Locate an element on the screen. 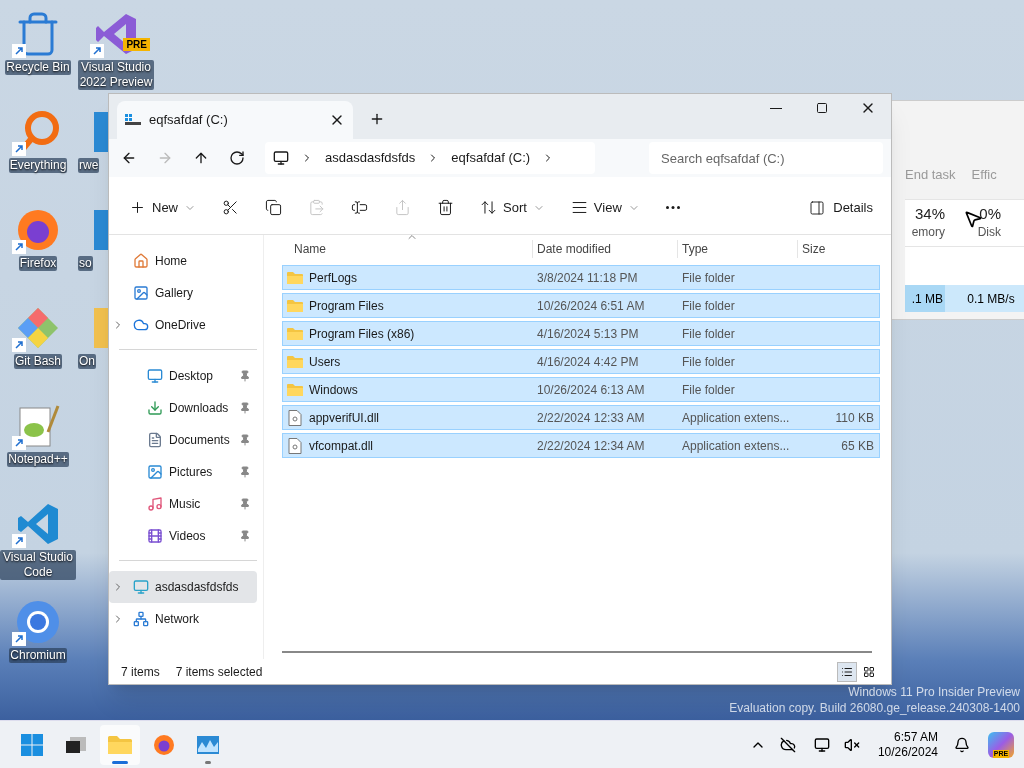  breadcrumb: eqfsafdaf (C:) is located at coordinates (491, 158).